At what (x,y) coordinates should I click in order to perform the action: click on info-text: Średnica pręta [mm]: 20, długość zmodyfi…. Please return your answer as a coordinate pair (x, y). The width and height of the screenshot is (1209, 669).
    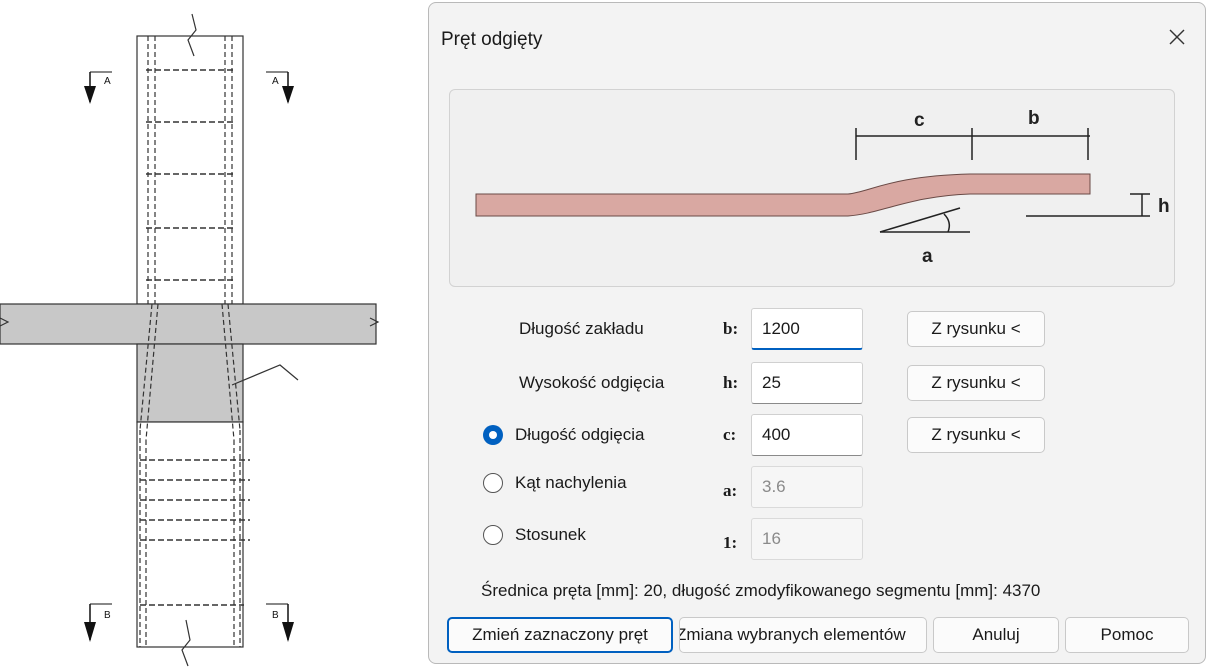
    Looking at the image, I should click on (761, 590).